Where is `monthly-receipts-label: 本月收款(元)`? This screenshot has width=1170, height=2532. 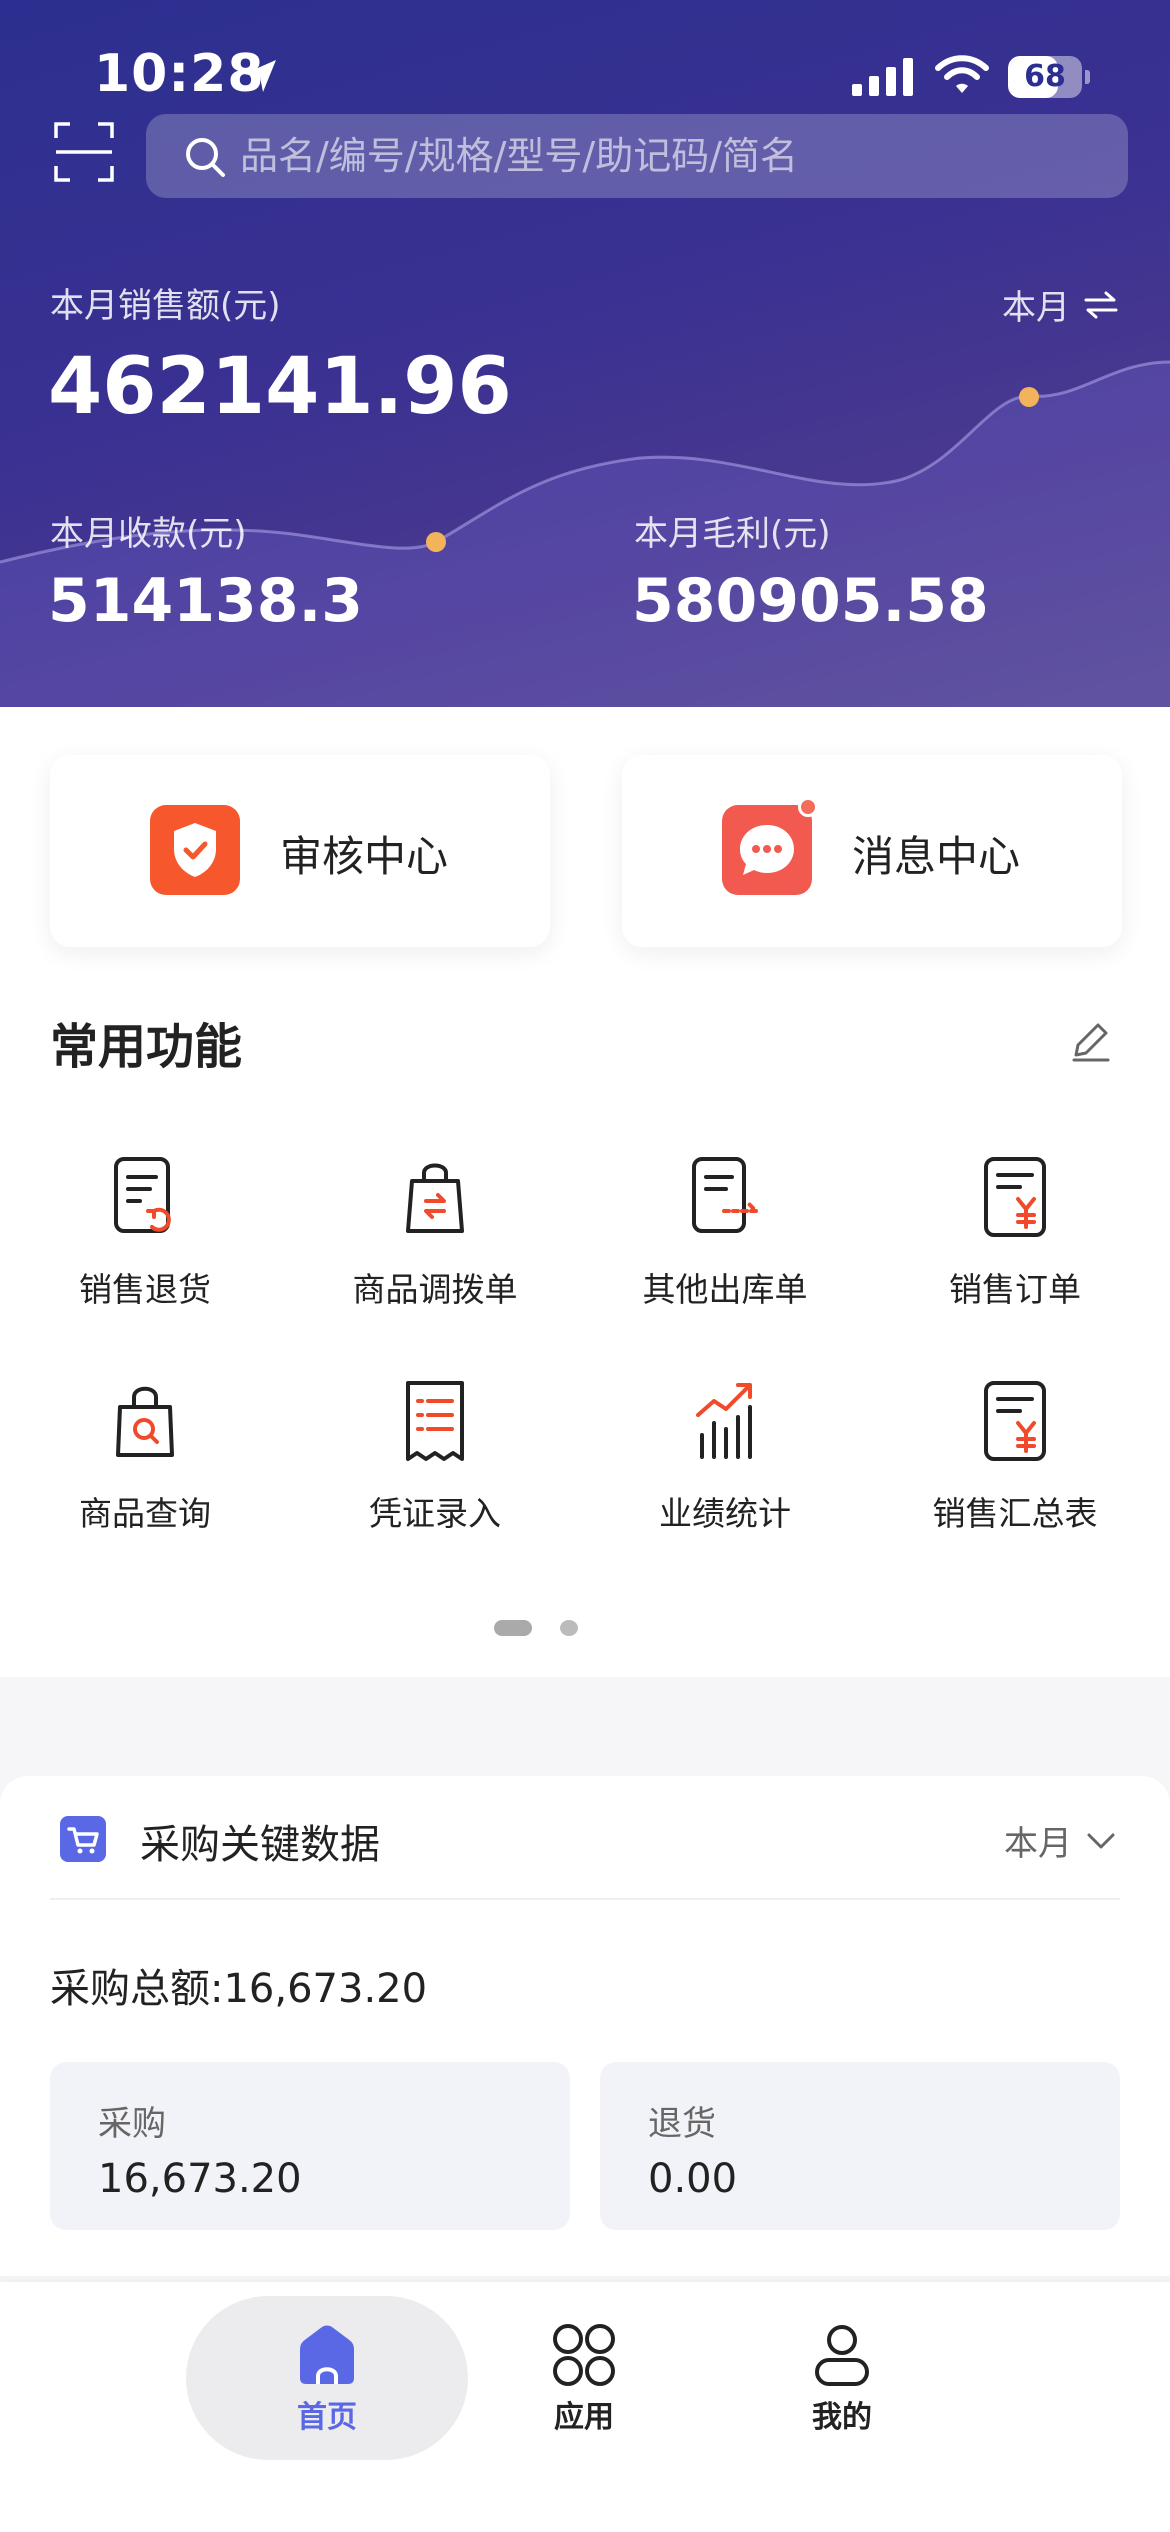 monthly-receipts-label: 本月收款(元) is located at coordinates (148, 534).